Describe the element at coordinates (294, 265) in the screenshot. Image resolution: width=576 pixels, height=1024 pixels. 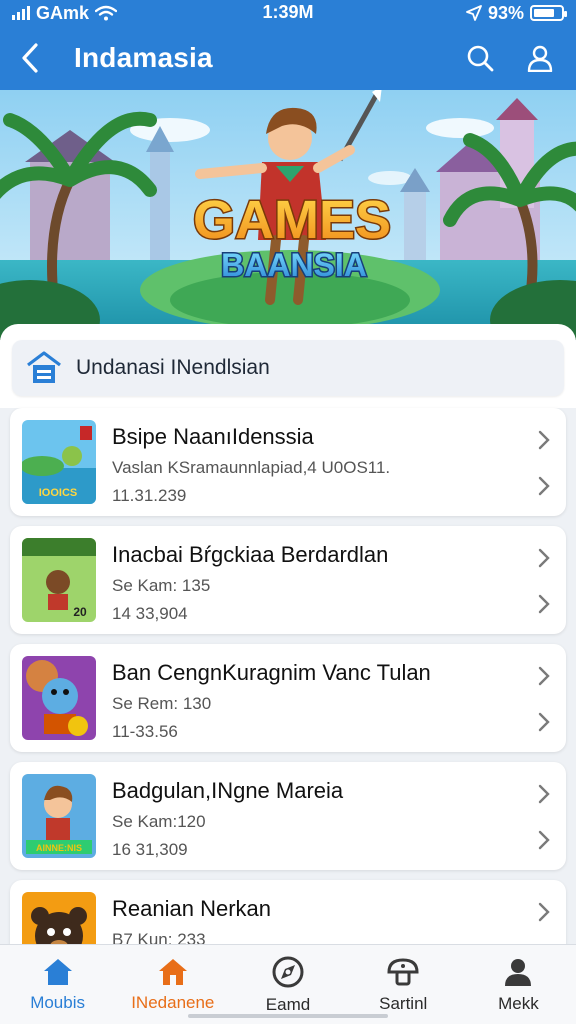
I see `hero-logo-line2: BAANSIA` at that location.